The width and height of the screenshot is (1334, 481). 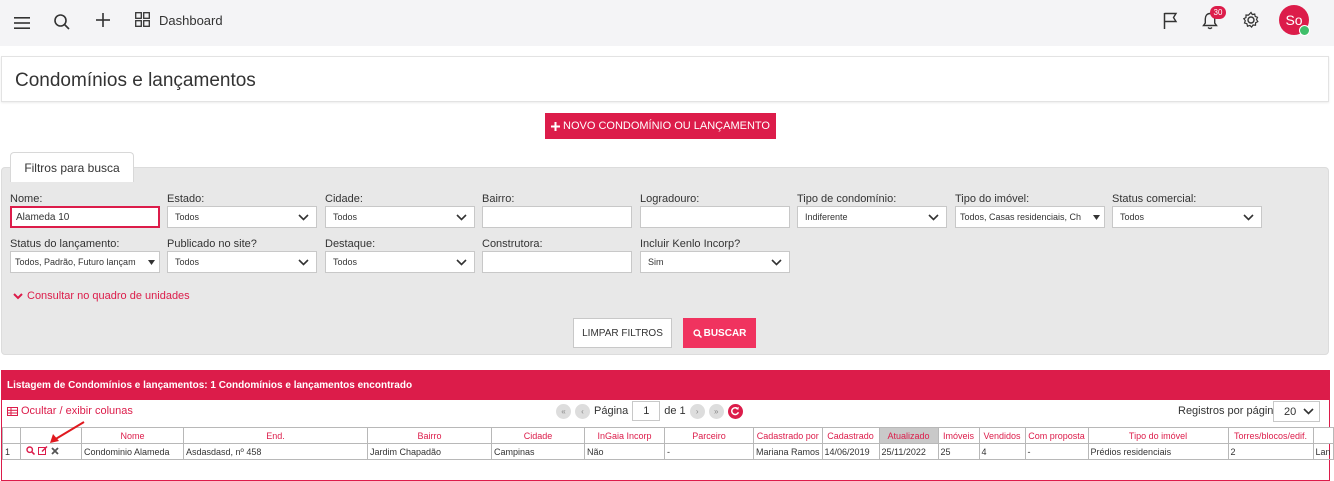 What do you see at coordinates (665, 79) in the screenshot?
I see `title-panel: Condomínios e lançamentos` at bounding box center [665, 79].